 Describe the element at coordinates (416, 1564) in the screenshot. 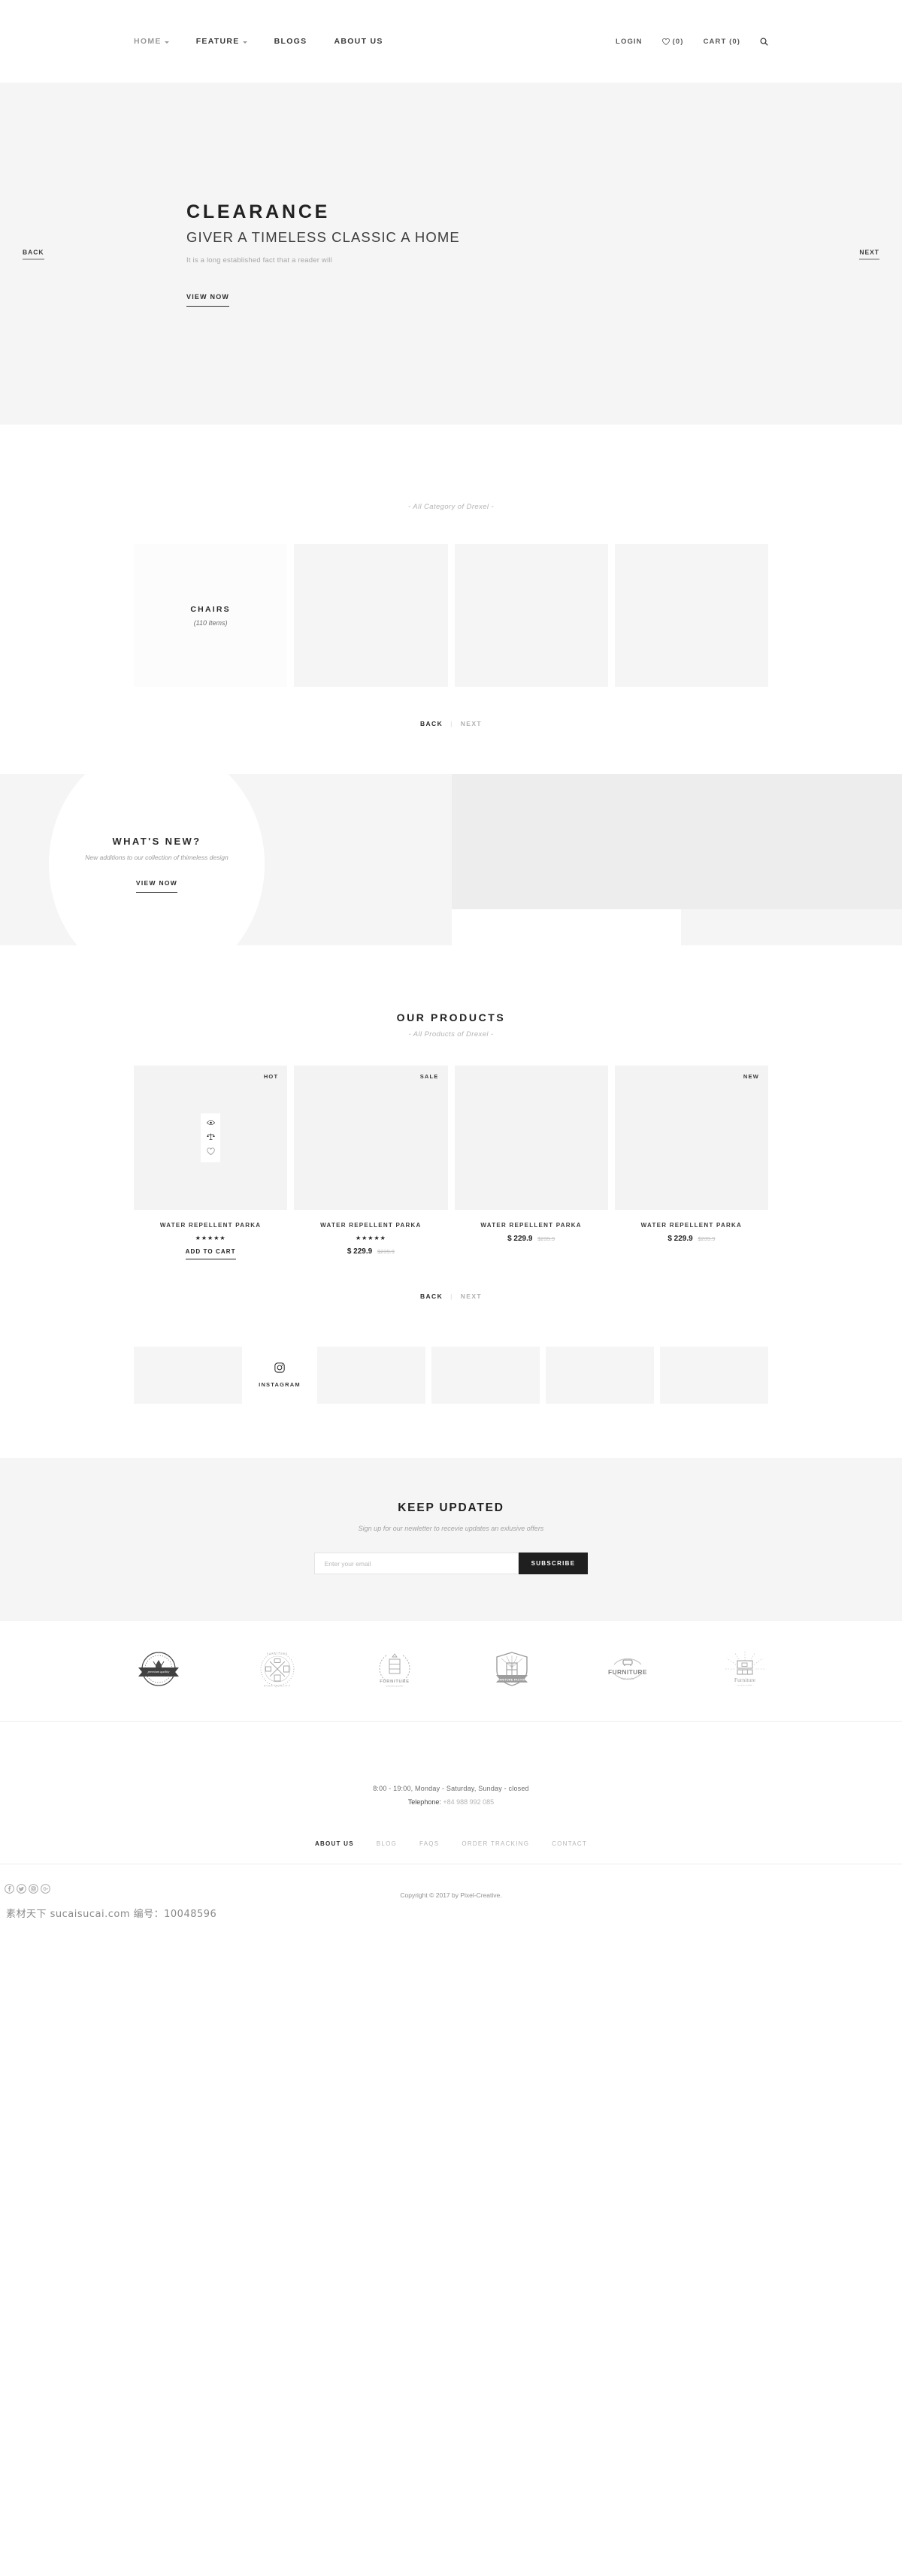

I see `newsletter-email-input` at that location.